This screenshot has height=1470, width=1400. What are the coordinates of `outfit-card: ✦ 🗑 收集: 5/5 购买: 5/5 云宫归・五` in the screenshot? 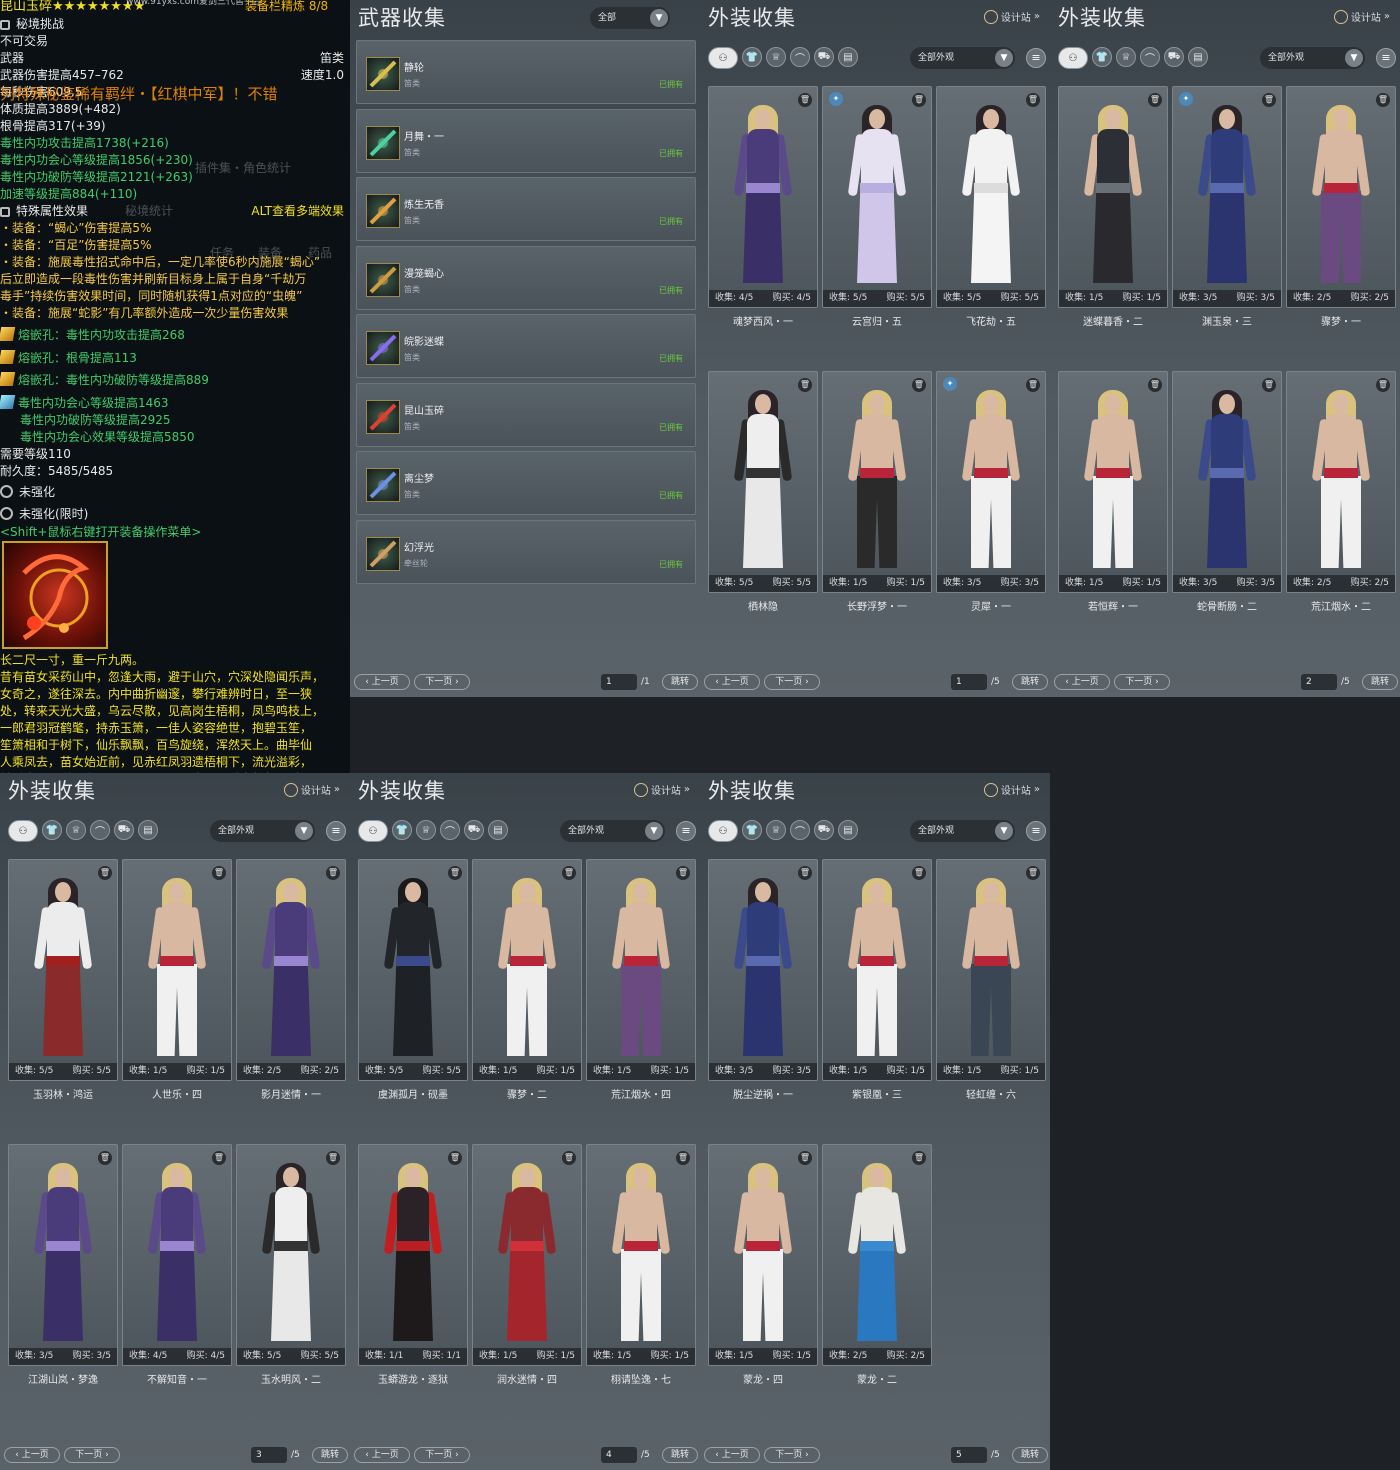 It's located at (877, 214).